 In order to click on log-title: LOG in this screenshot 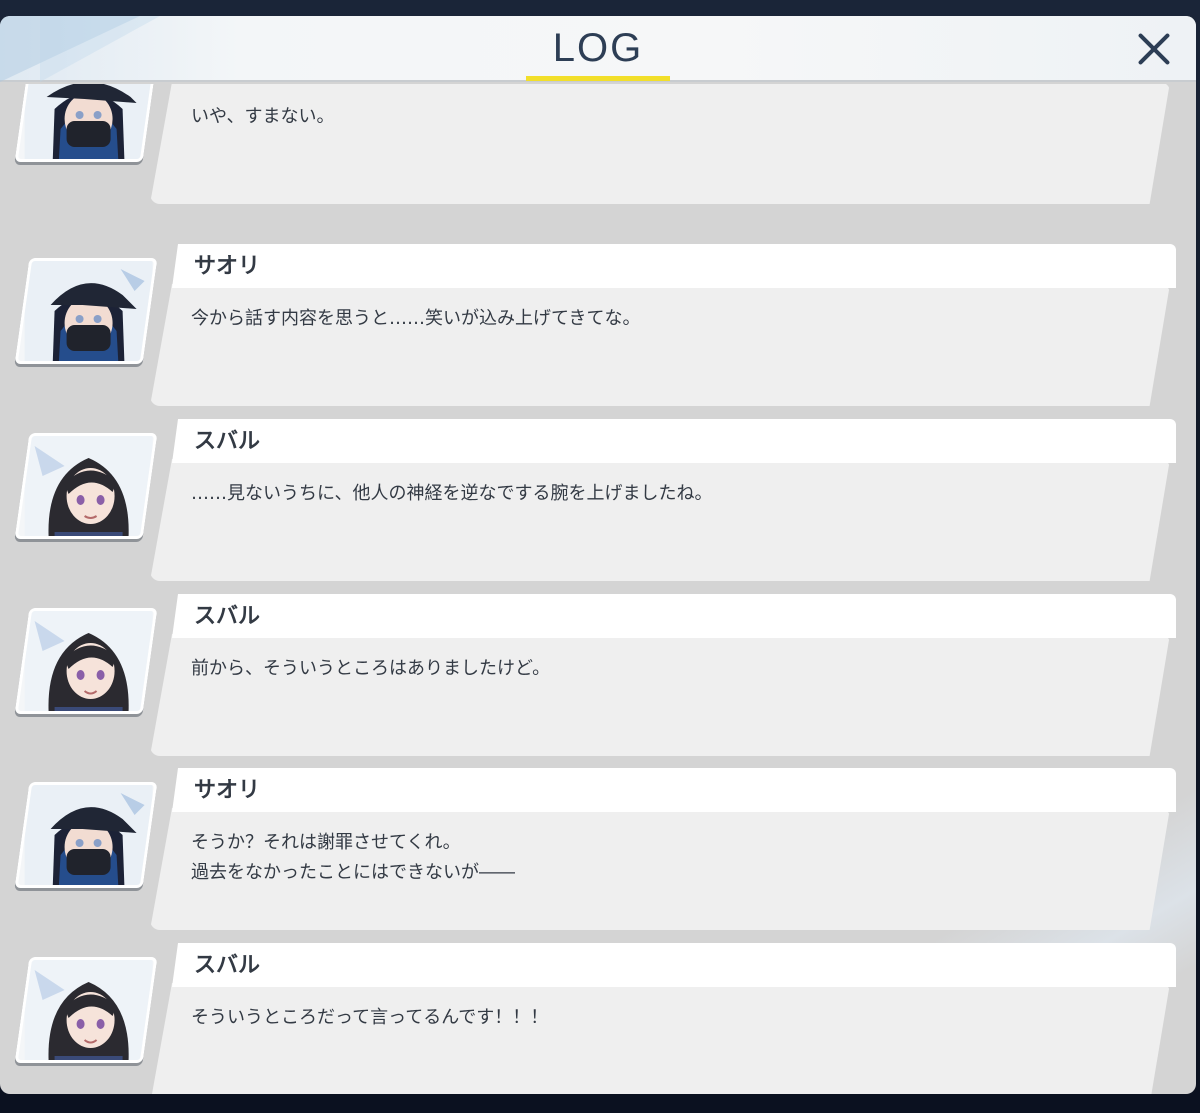, I will do `click(598, 48)`.